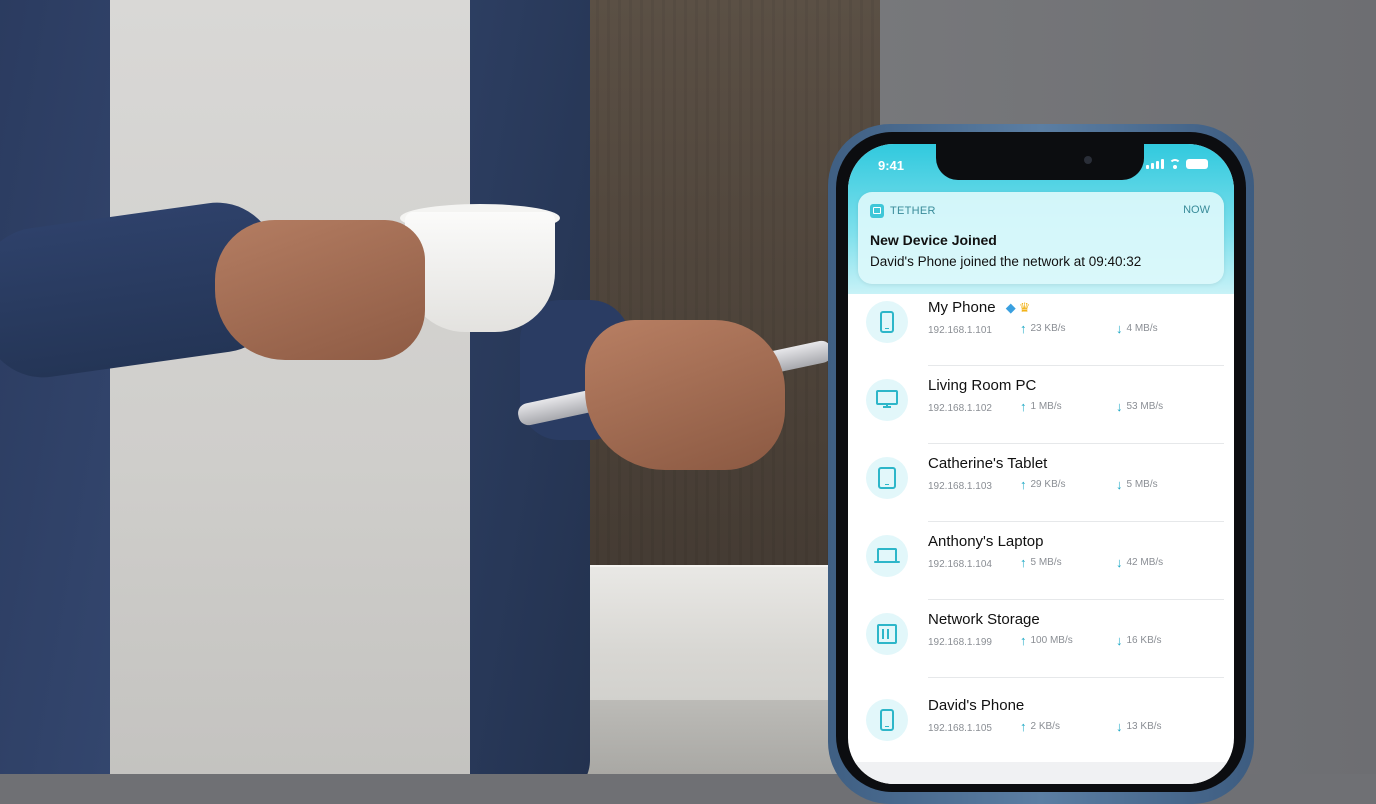 Image resolution: width=1376 pixels, height=804 pixels. I want to click on upload-speed: ↑ 1 MB/s, so click(1041, 406).